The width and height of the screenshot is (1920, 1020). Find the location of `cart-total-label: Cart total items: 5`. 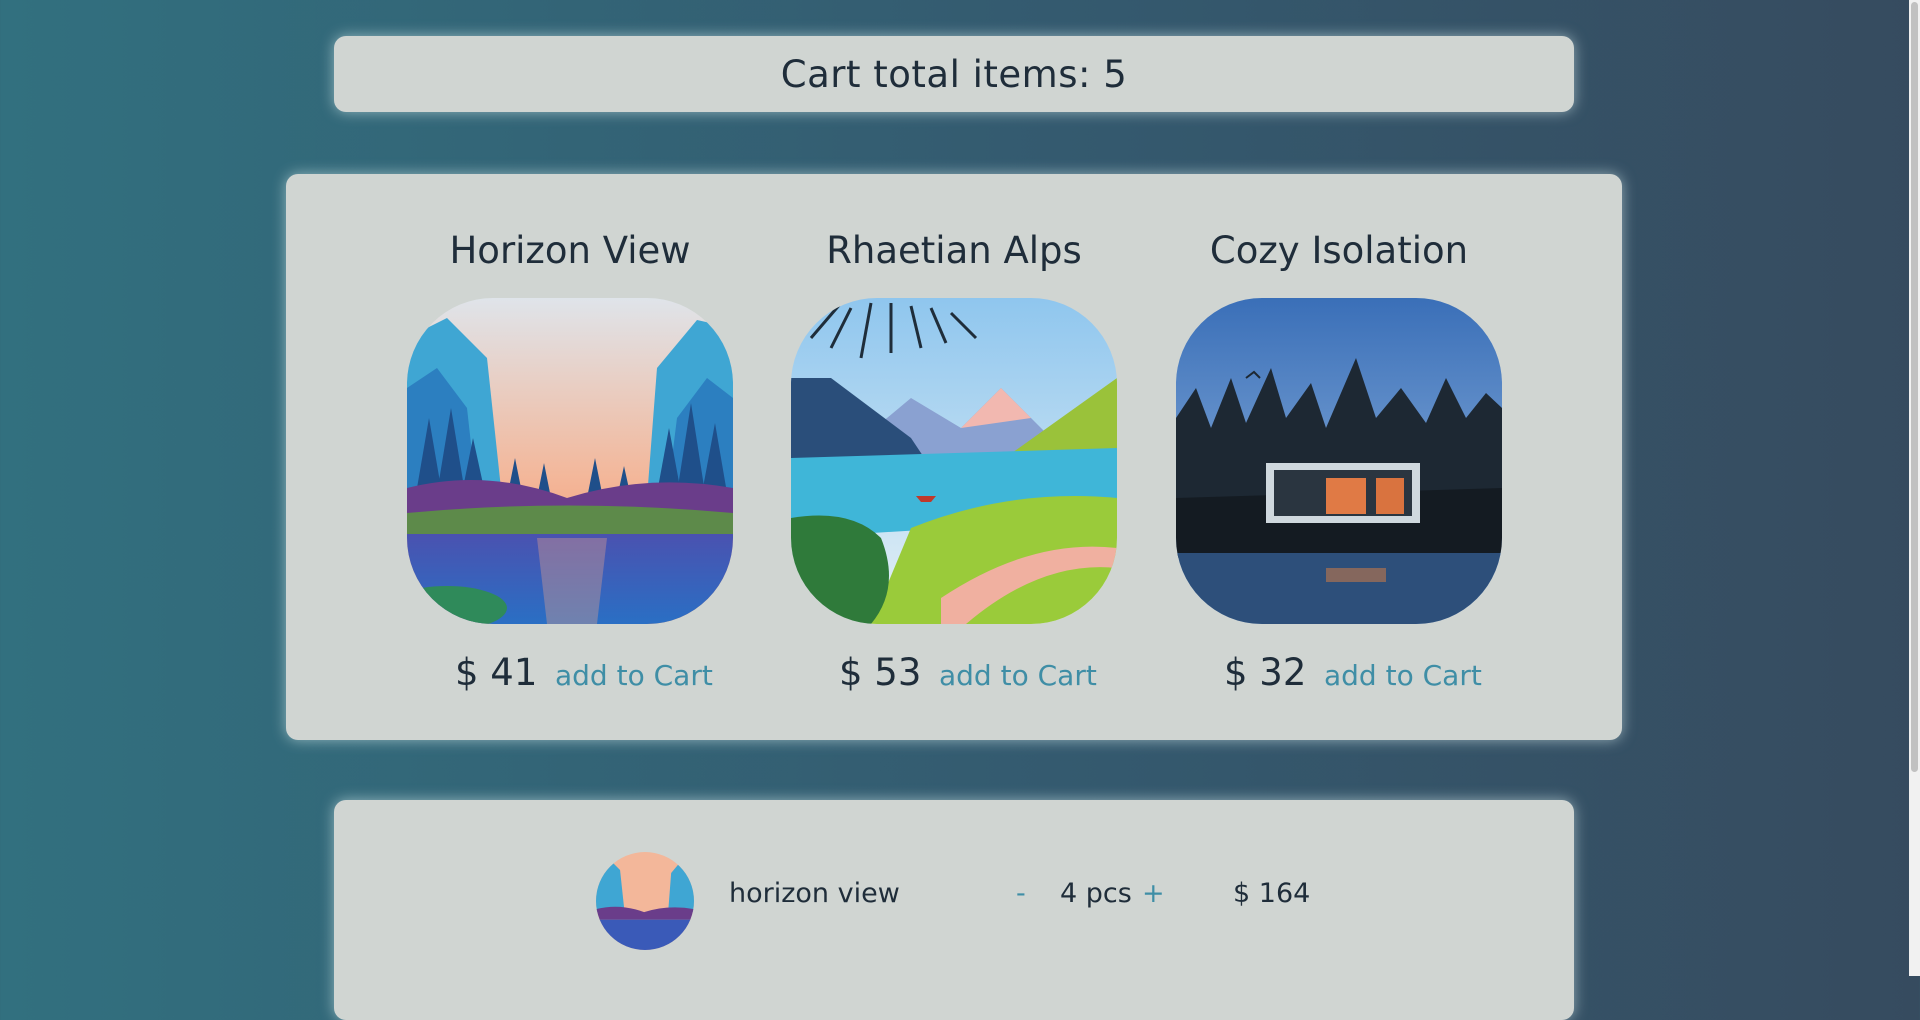

cart-total-label: Cart total items: 5 is located at coordinates (954, 74).